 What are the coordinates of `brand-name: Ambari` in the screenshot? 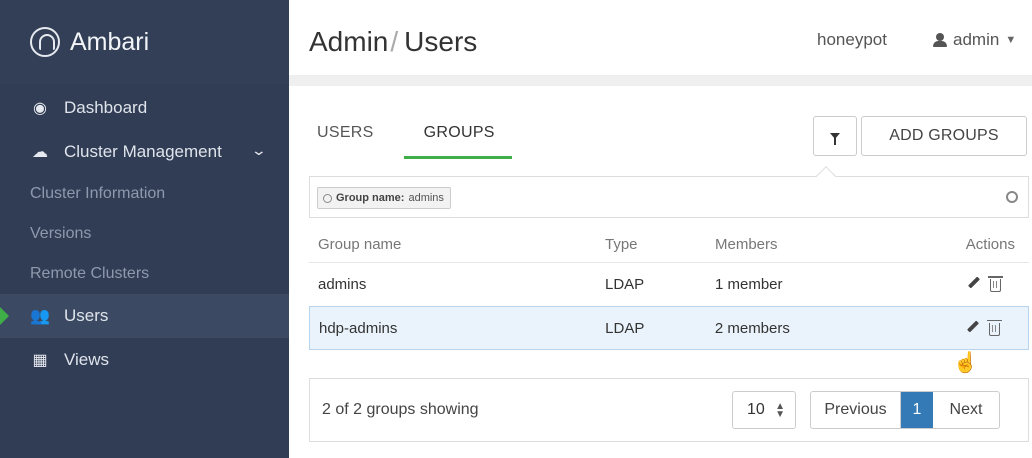 It's located at (110, 41).